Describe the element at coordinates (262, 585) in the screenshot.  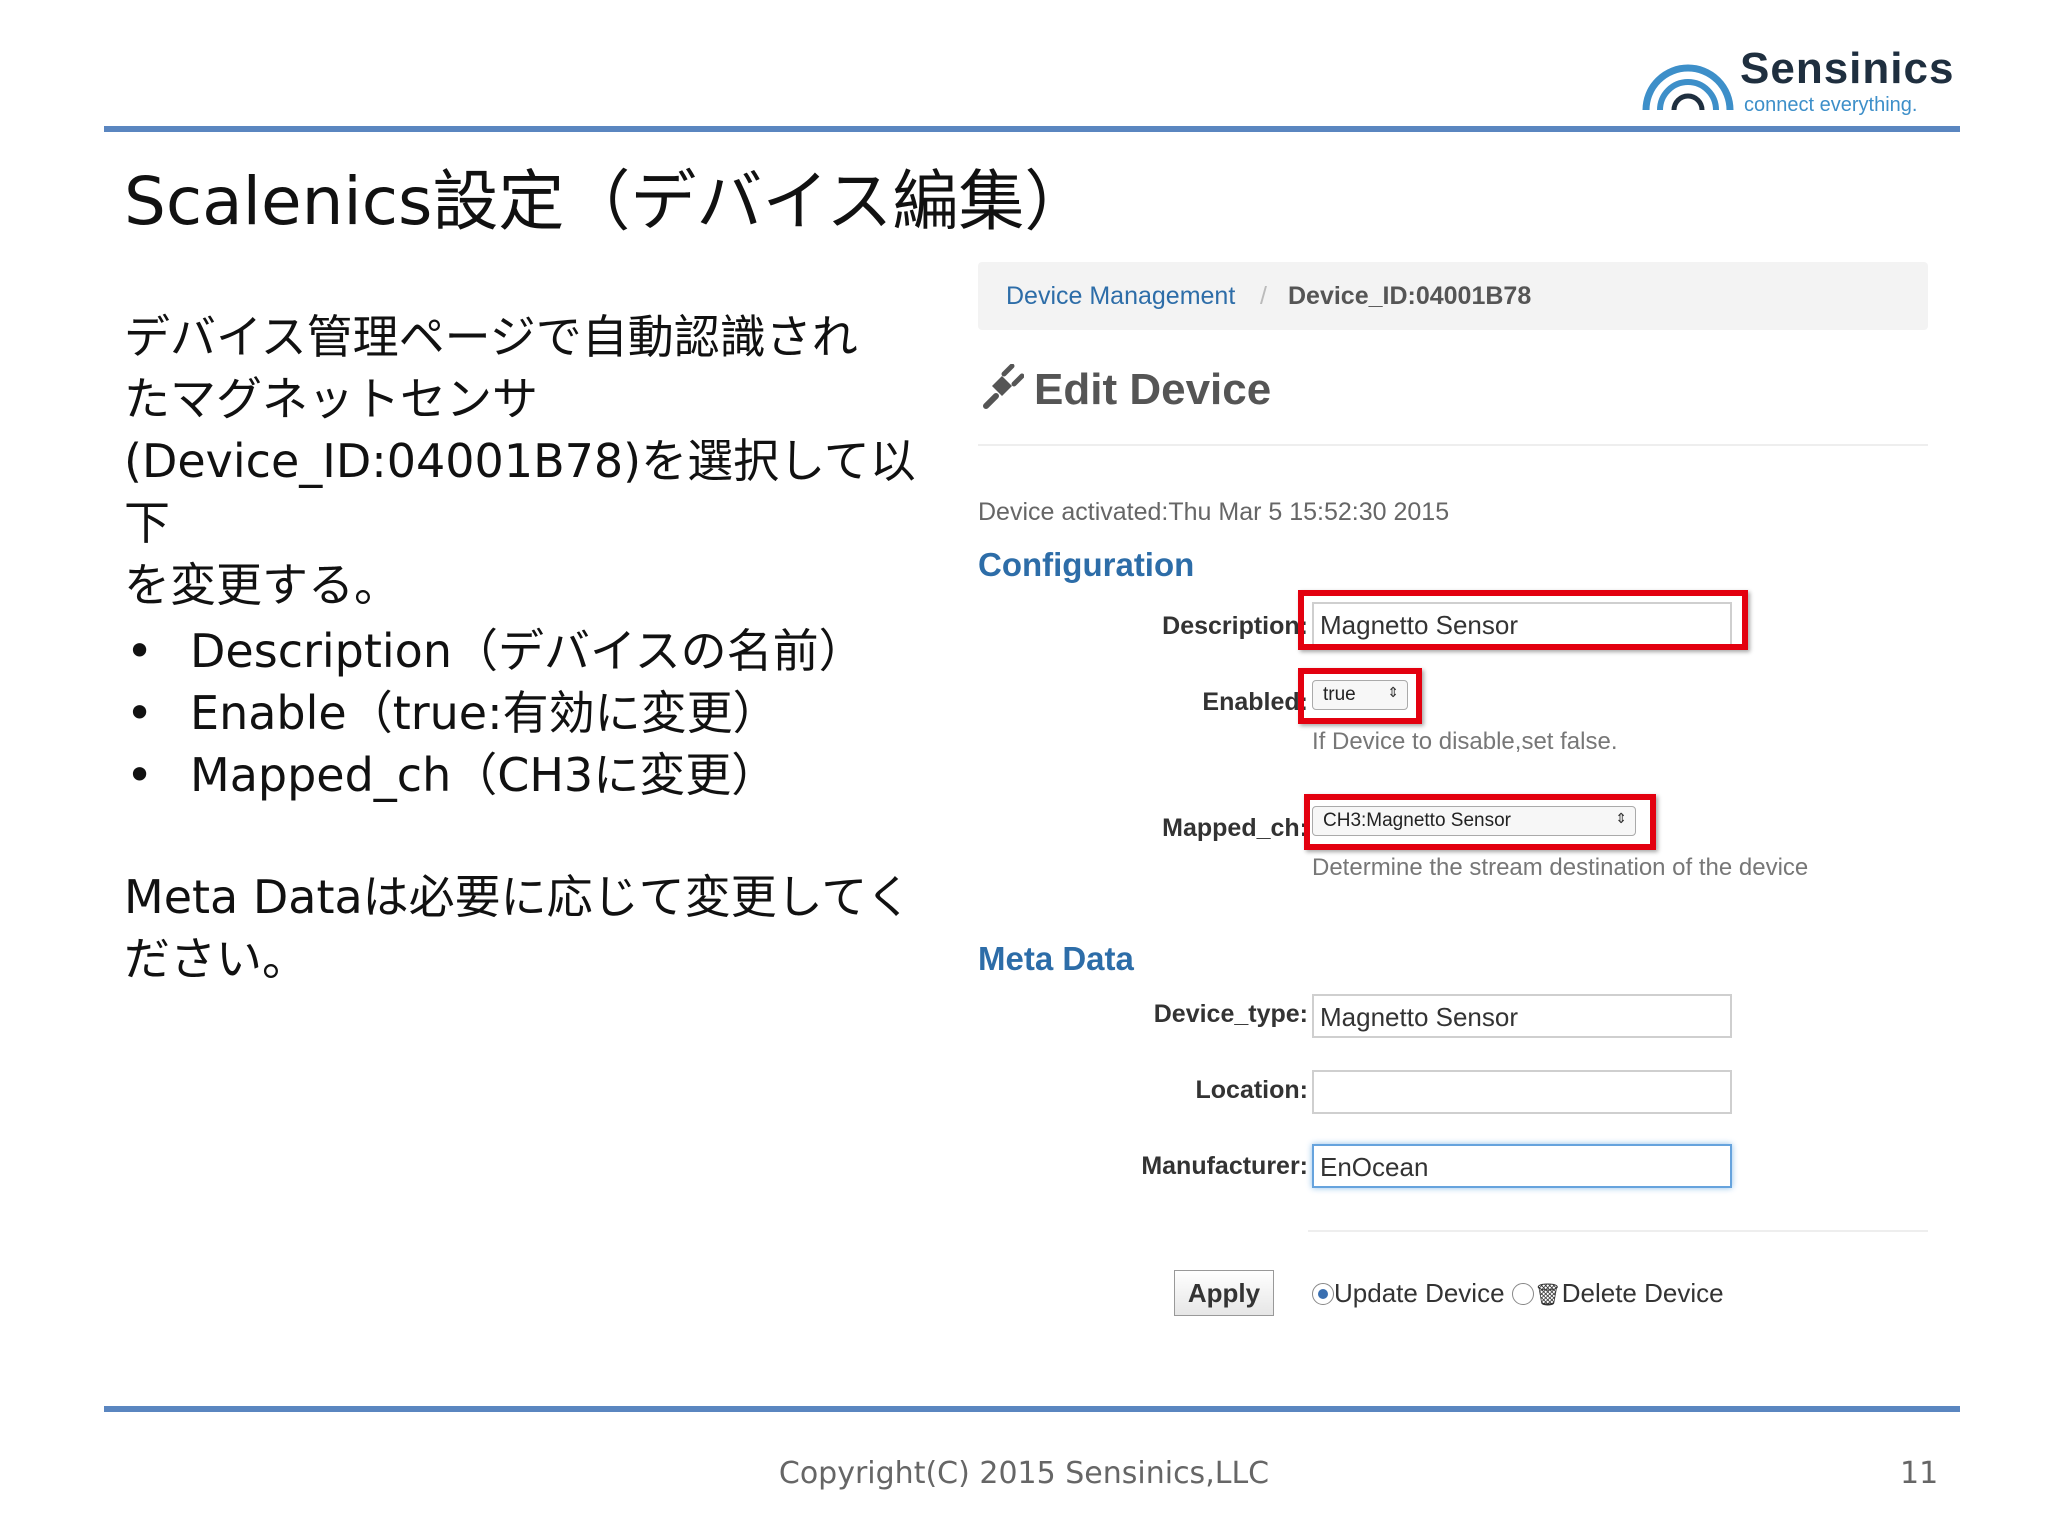
I see `intro-line: を変更する。` at that location.